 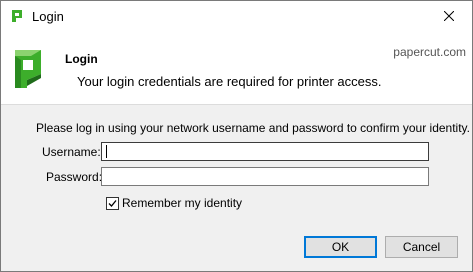 What do you see at coordinates (81, 59) in the screenshot?
I see `header-title: Login` at bounding box center [81, 59].